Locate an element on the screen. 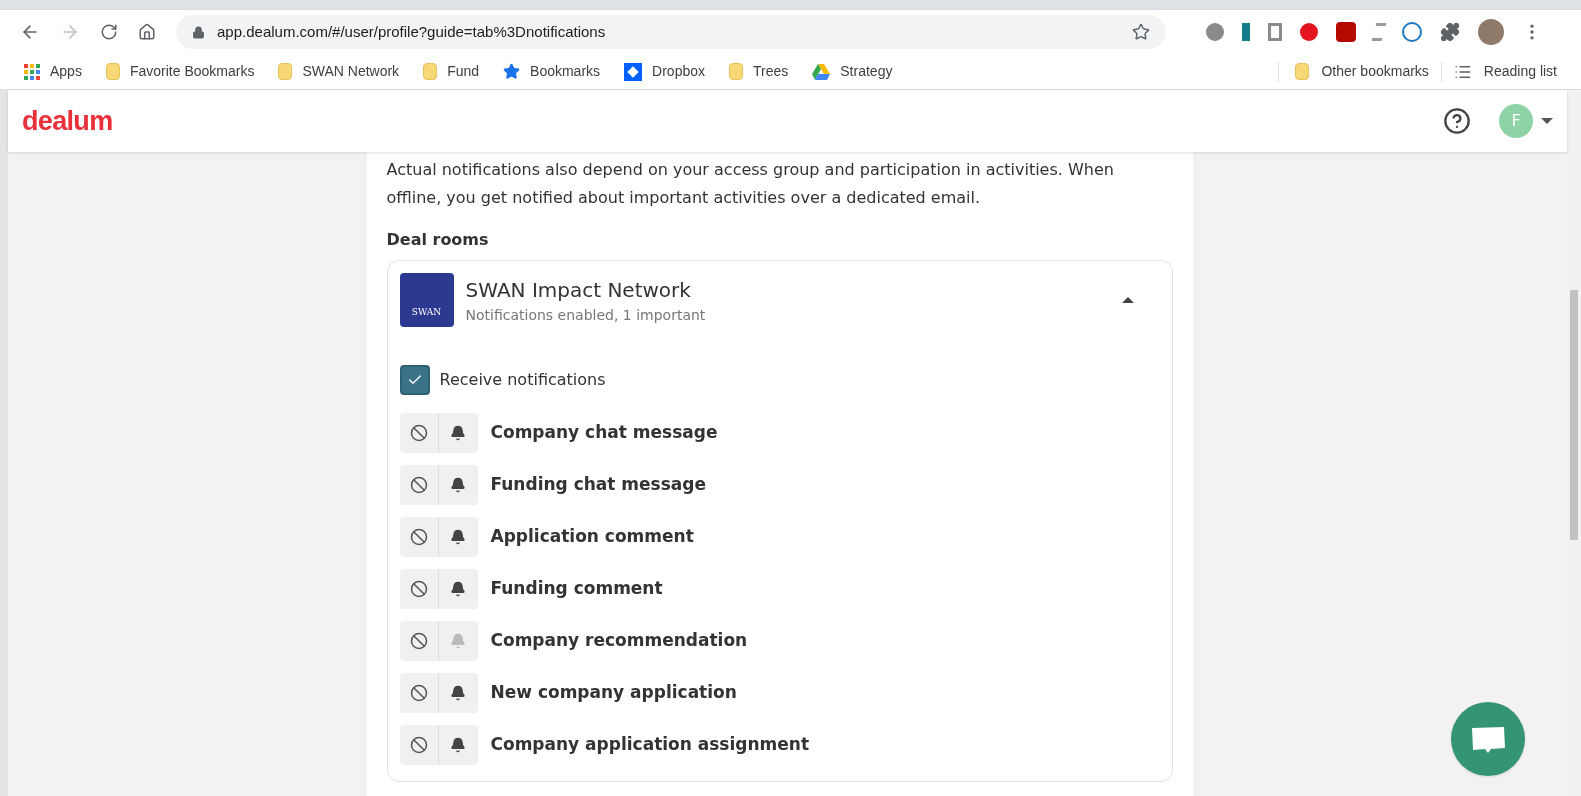 The height and width of the screenshot is (796, 1581). help-icon is located at coordinates (1457, 121).